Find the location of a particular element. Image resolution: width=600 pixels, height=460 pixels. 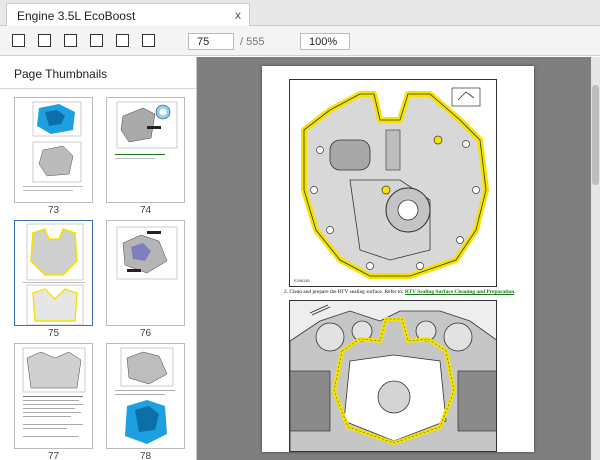

thumbnail-77-preview is located at coordinates (54, 392).